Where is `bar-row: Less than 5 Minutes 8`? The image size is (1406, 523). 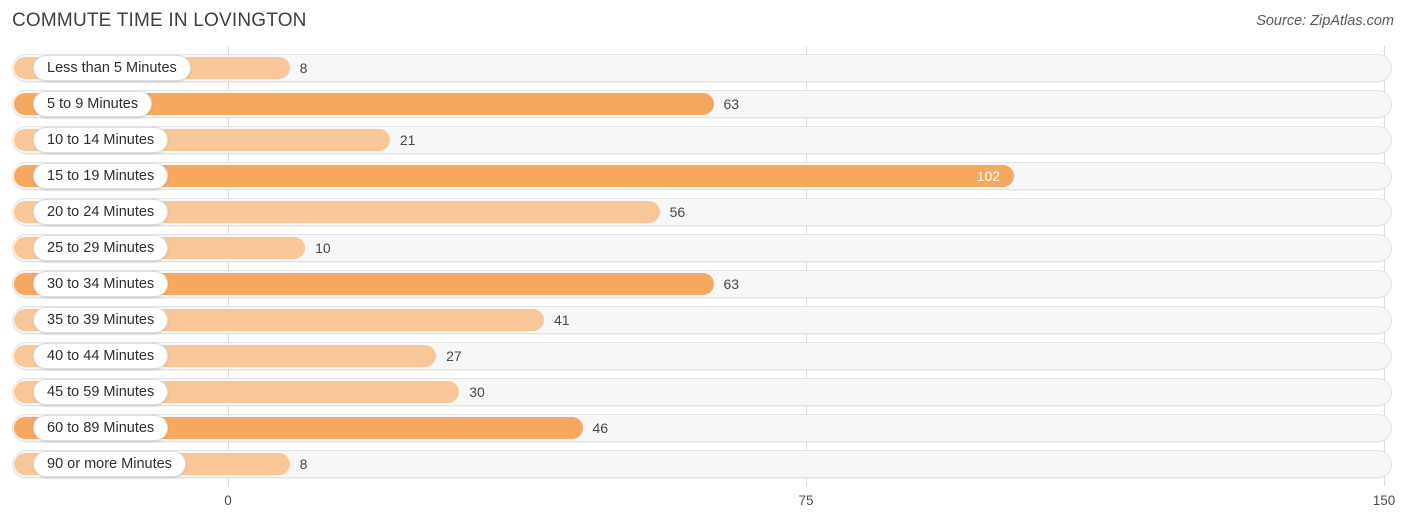
bar-row: Less than 5 Minutes 8 is located at coordinates (703, 68).